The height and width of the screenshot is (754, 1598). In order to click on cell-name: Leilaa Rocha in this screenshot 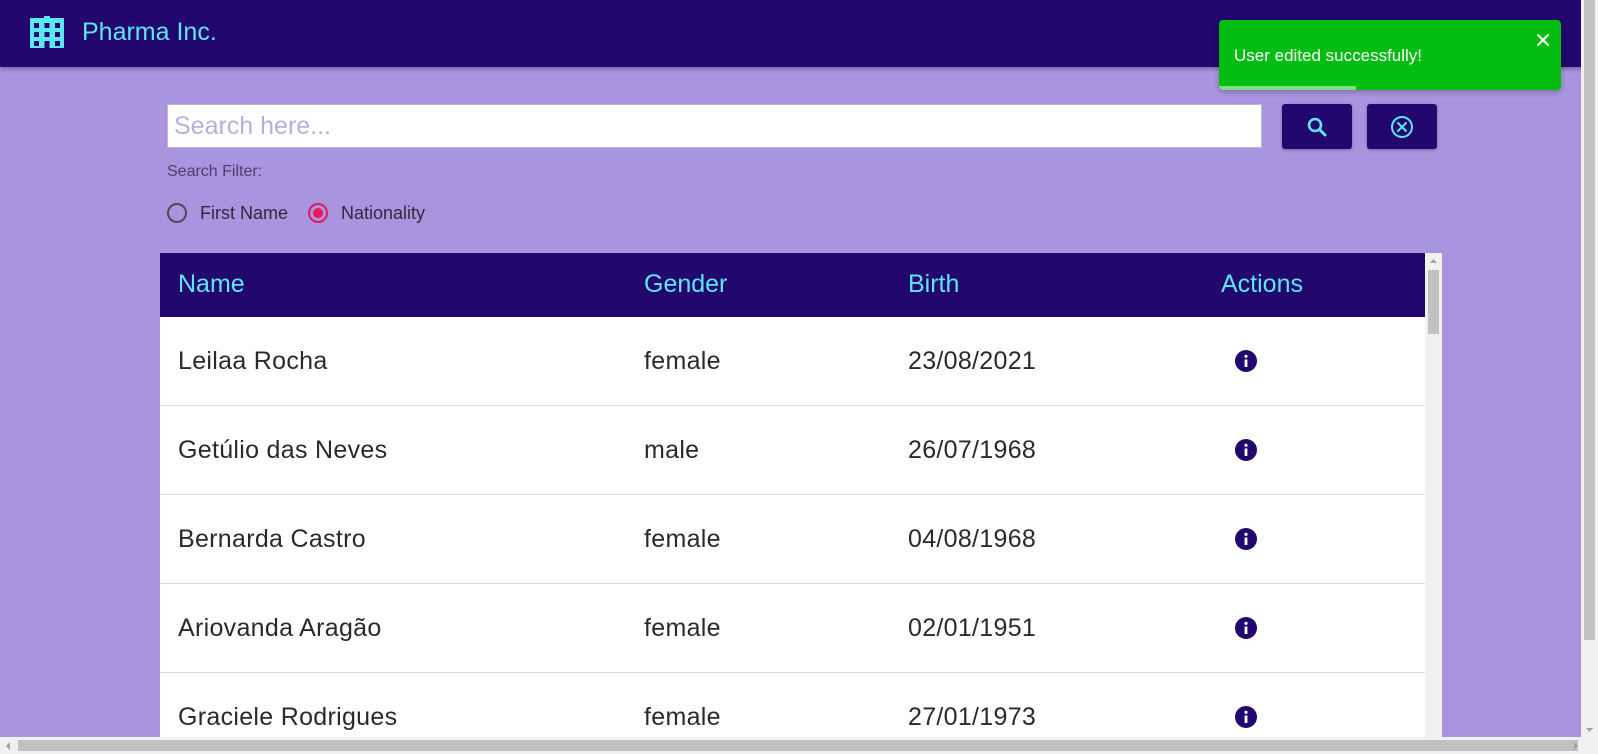, I will do `click(253, 361)`.